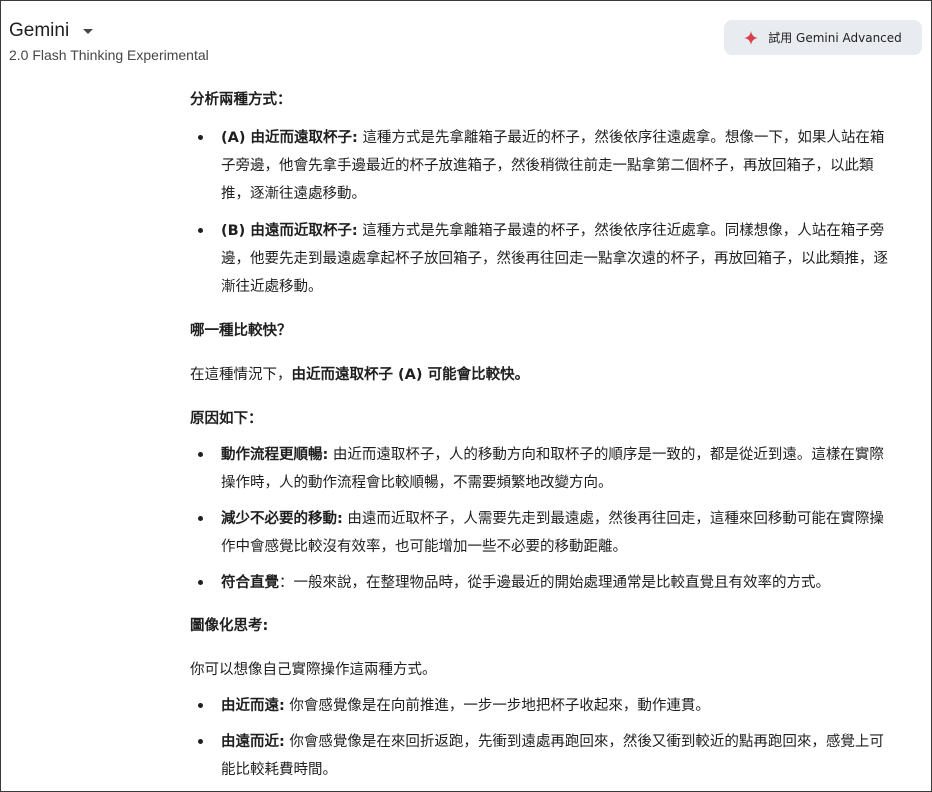 The image size is (932, 792). Describe the element at coordinates (39, 31) in the screenshot. I see `model-name: Gemini` at that location.